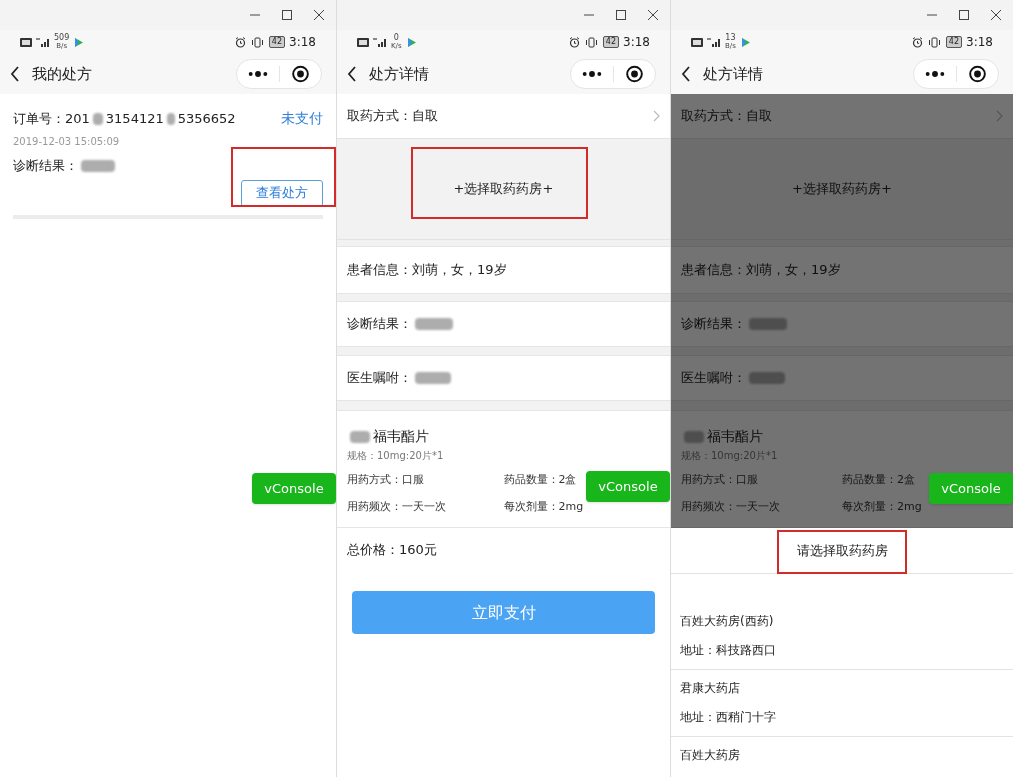 This screenshot has width=1013, height=777. Describe the element at coordinates (396, 456) in the screenshot. I see `drug-spec: 规格：10mg:20片*1` at that location.